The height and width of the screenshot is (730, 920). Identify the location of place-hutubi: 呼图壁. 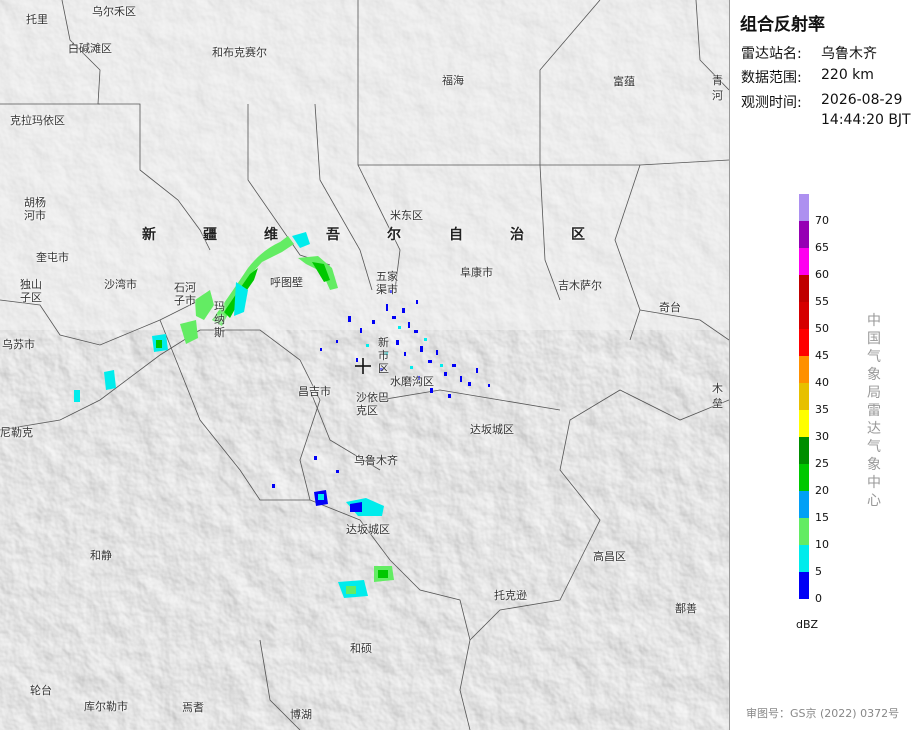
(286, 282).